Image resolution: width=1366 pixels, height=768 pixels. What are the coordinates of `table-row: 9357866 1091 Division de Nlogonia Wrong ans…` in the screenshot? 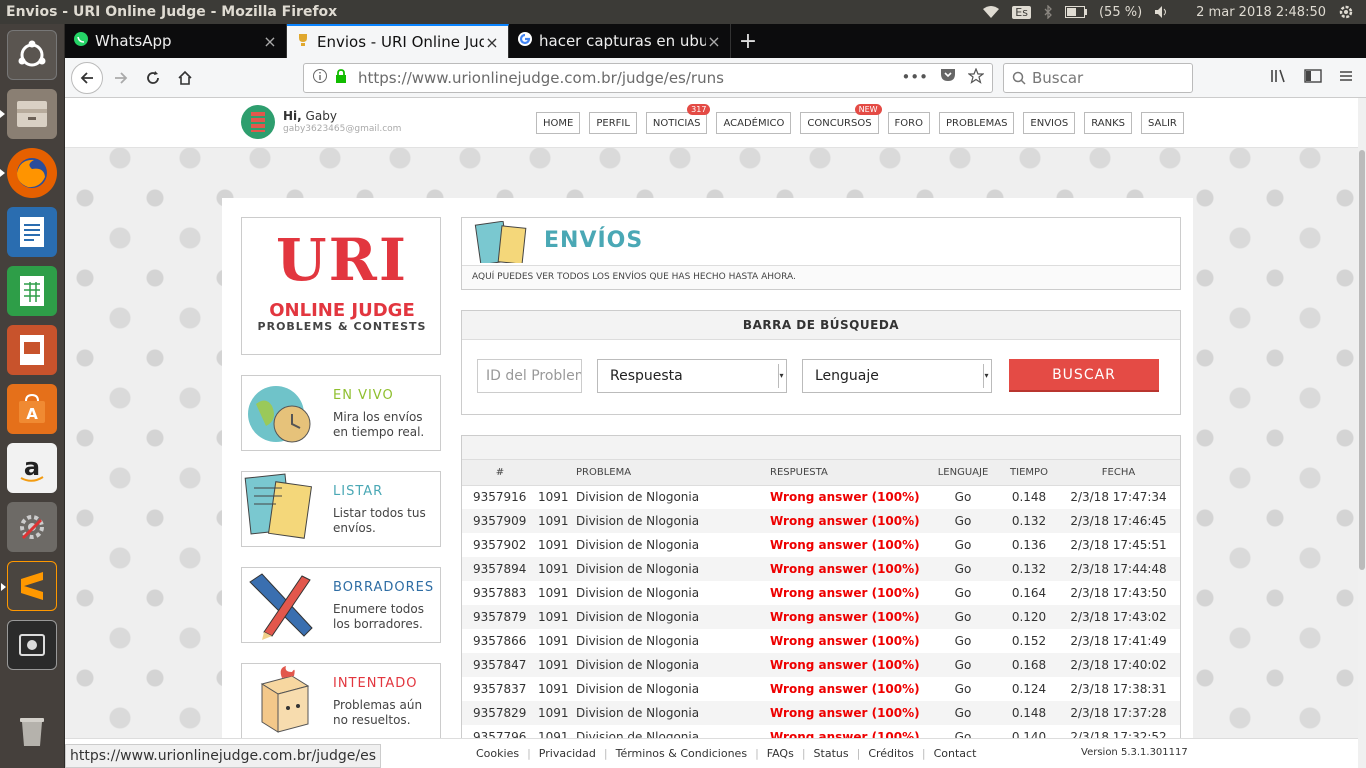 It's located at (821, 641).